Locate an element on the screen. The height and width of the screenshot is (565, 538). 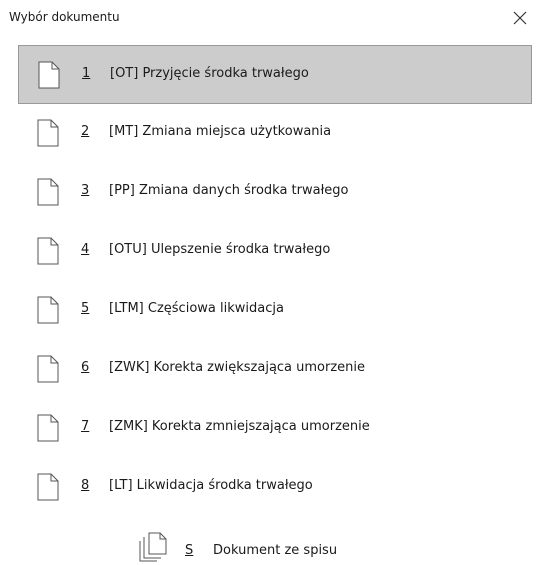
document-item-number: 6 is located at coordinates (85, 367).